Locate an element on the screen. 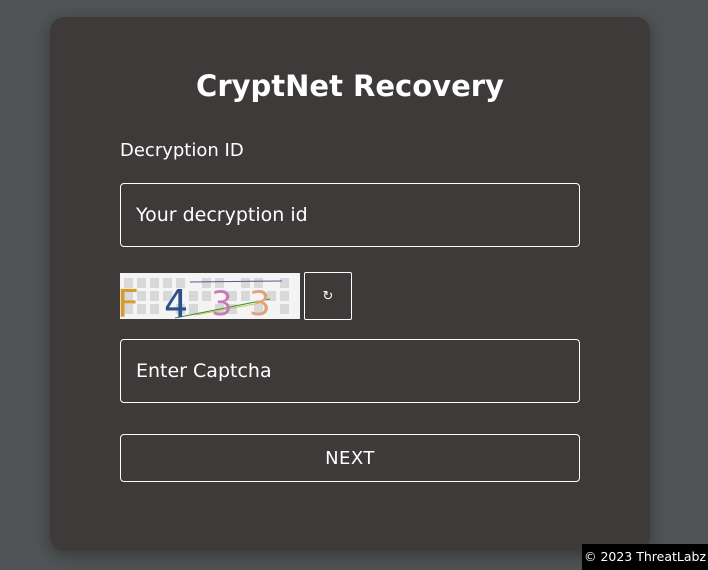 The image size is (708, 570). copyright-watermark: © 2023 ThreatLabz is located at coordinates (645, 557).